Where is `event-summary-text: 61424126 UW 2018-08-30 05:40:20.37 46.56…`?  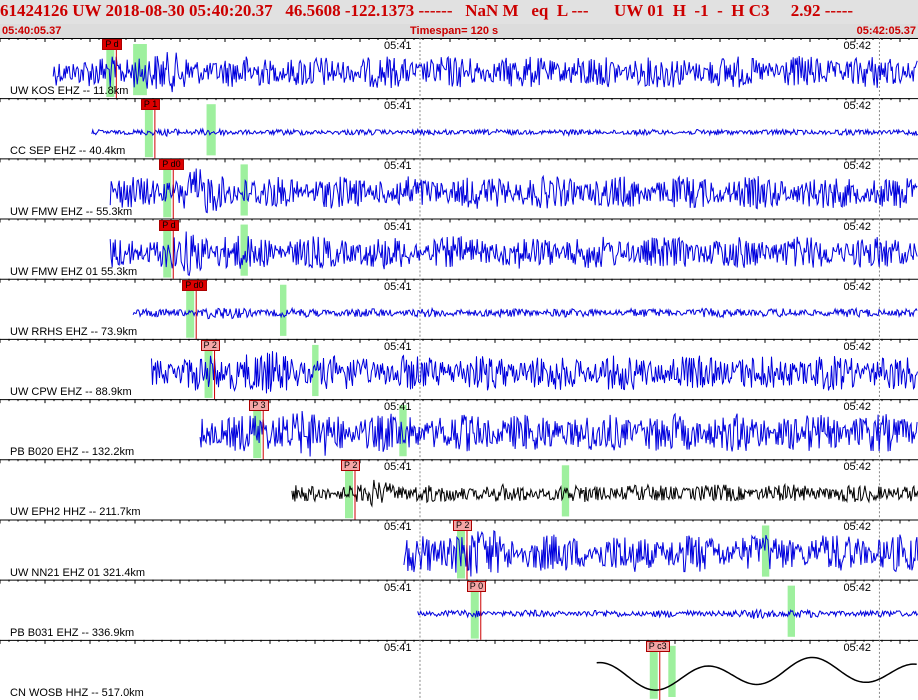 event-summary-text: 61424126 UW 2018-08-30 05:40:20.37 46.56… is located at coordinates (427, 10).